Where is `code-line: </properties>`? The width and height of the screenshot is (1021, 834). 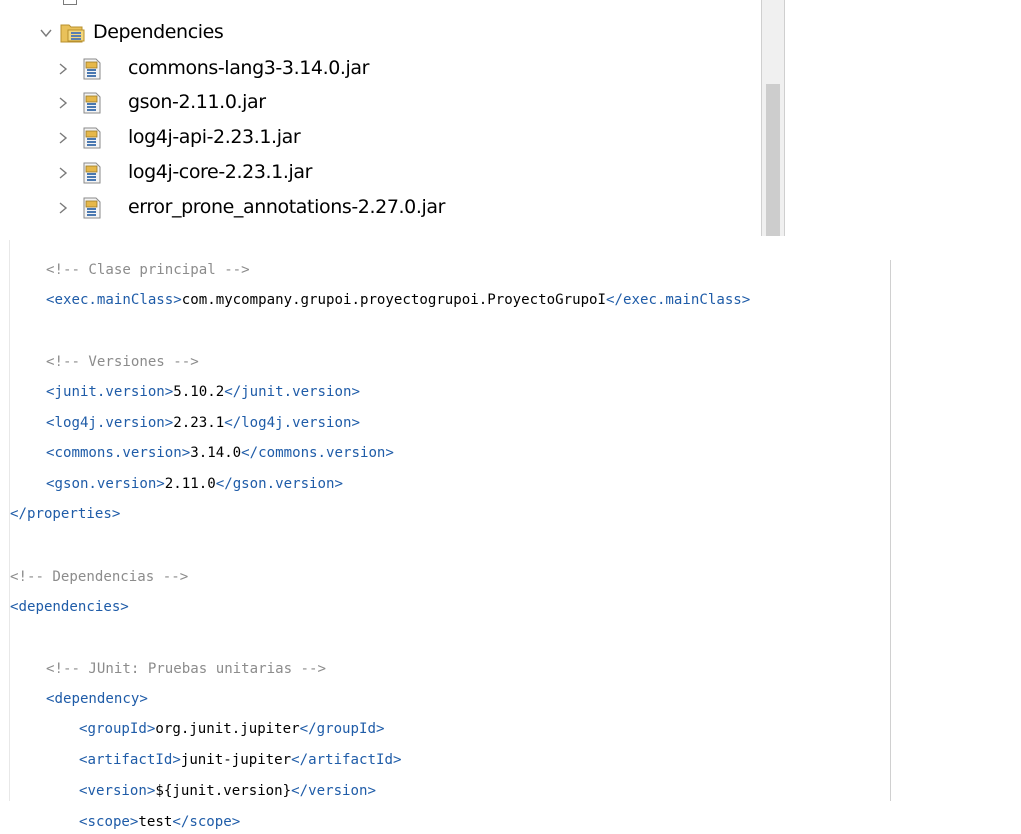
code-line: </properties> is located at coordinates (65, 514).